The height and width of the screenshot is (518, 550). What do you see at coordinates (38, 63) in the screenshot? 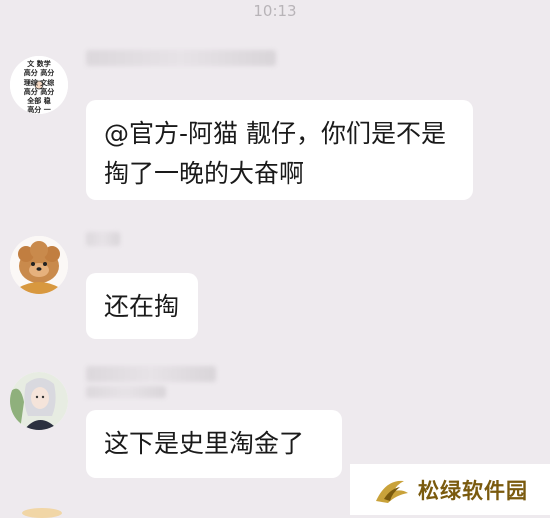
I see `avatar-text-row1: 文 数学` at bounding box center [38, 63].